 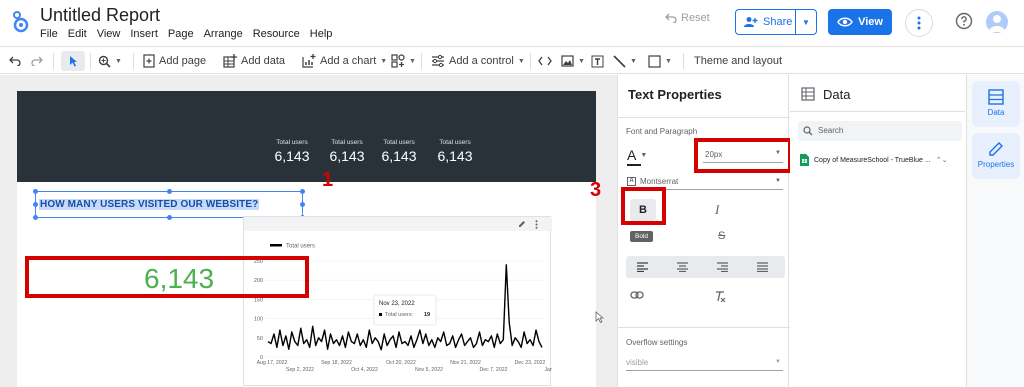 What do you see at coordinates (80, 34) in the screenshot?
I see `menu-edit: Edit` at bounding box center [80, 34].